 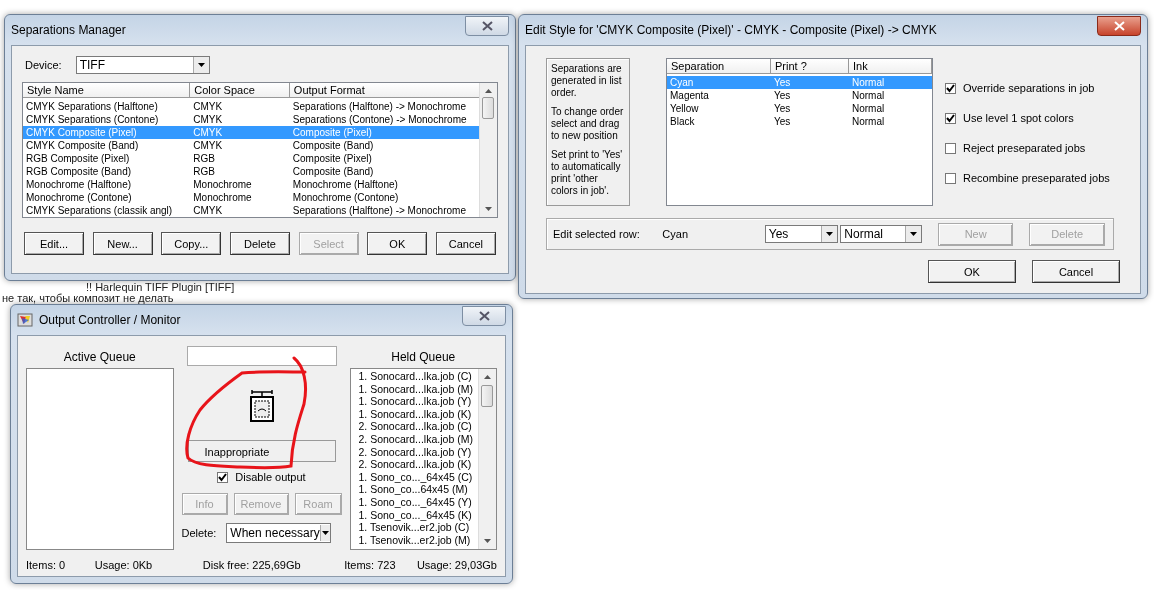 What do you see at coordinates (799, 108) in the screenshot?
I see `table-row: Yellow Yes Normal` at bounding box center [799, 108].